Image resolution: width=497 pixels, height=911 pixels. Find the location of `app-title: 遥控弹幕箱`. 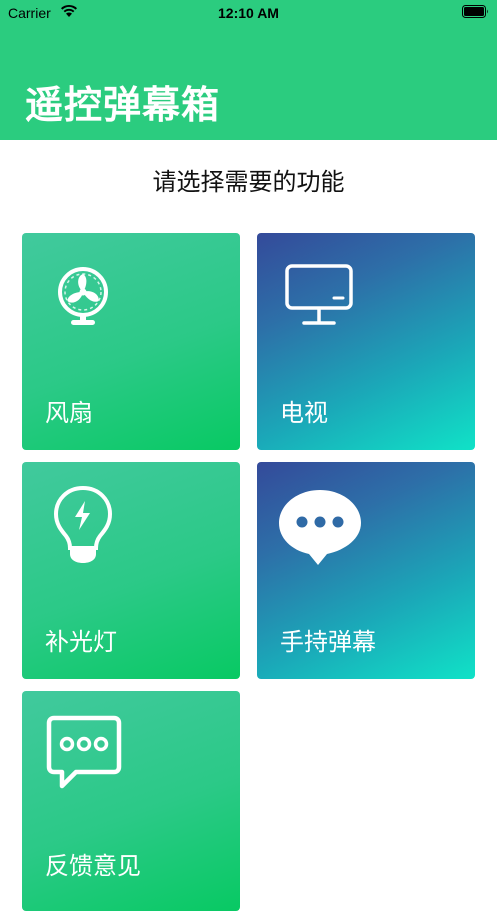

app-title: 遥控弹幕箱 is located at coordinates (123, 105).